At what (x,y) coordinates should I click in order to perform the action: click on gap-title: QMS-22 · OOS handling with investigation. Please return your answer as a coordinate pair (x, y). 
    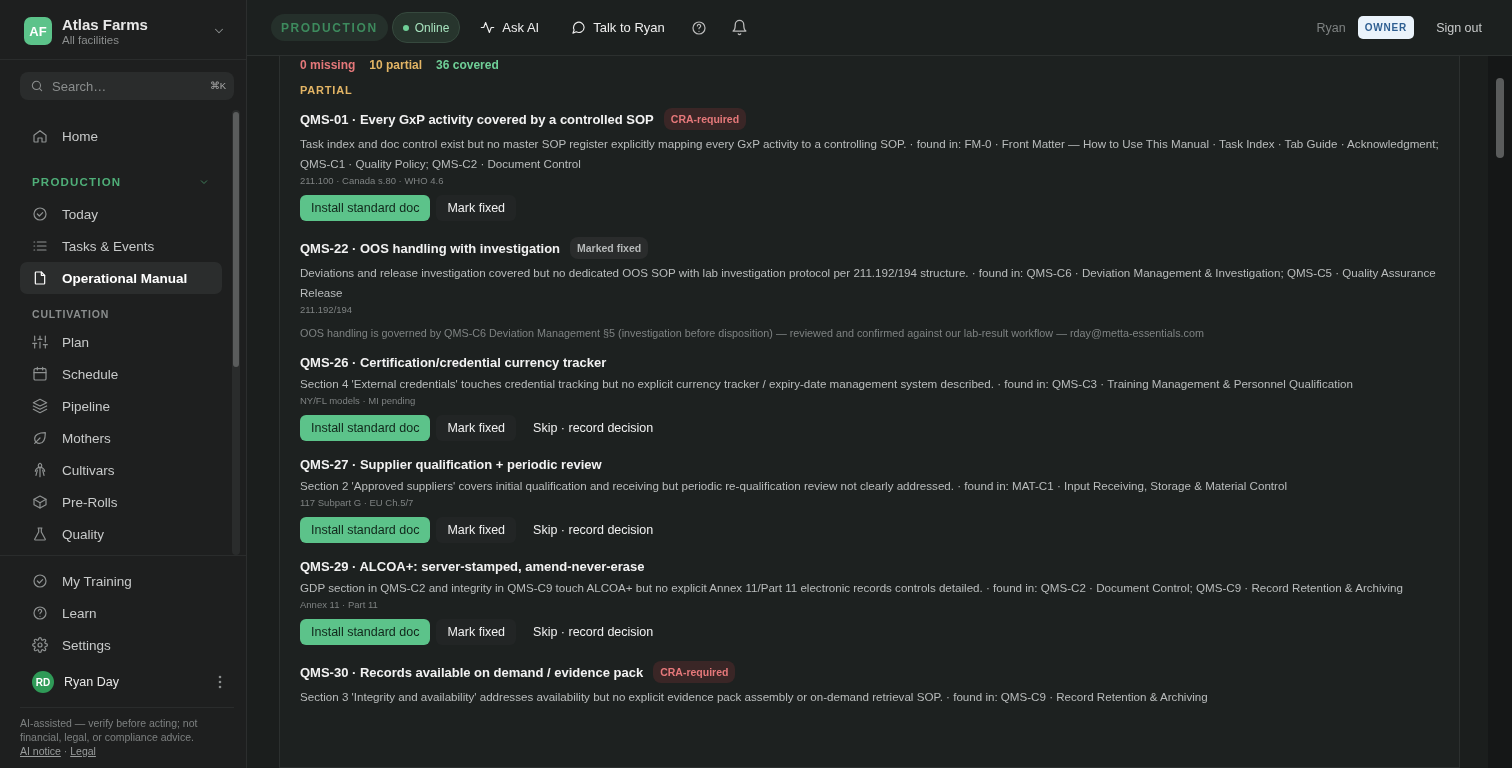
    Looking at the image, I should click on (430, 248).